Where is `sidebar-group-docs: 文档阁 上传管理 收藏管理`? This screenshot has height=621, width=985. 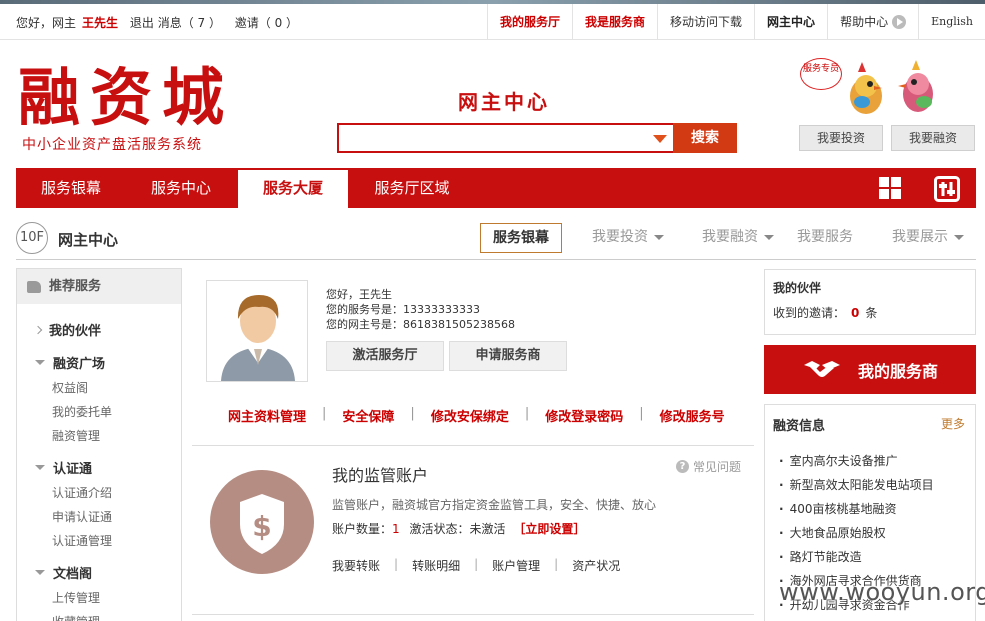
sidebar-group-docs: 文档阁 上传管理 收藏管理 is located at coordinates (99, 592).